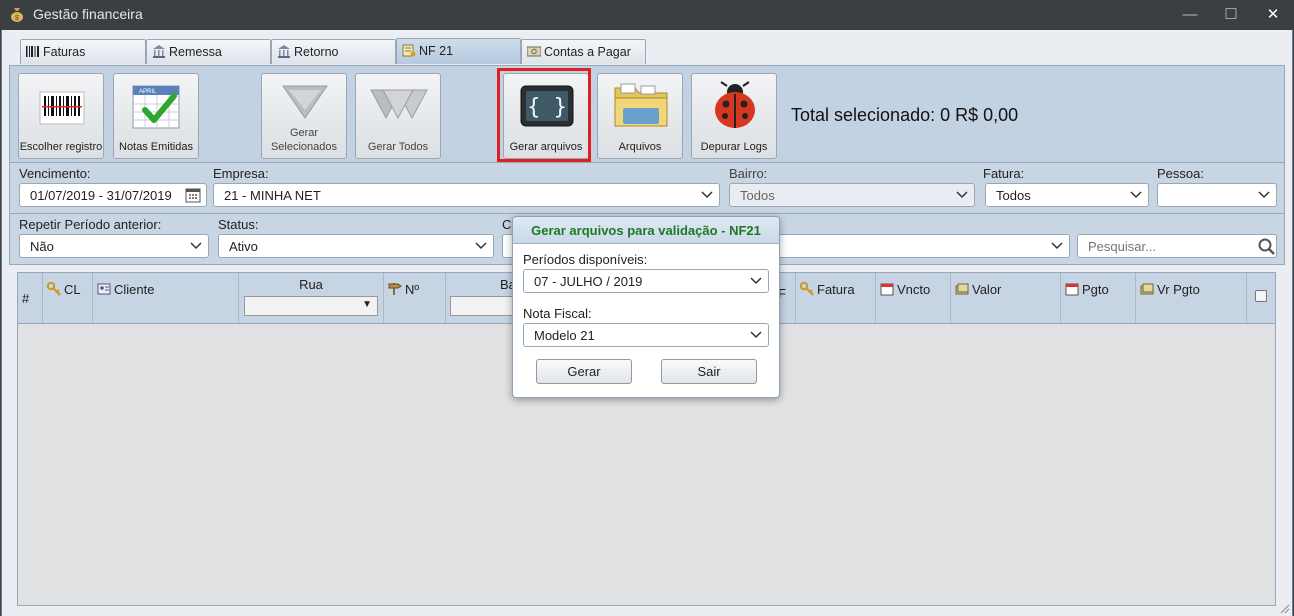  I want to click on notas-emitidas-button: APRIL Notas Emitidas, so click(156, 116).